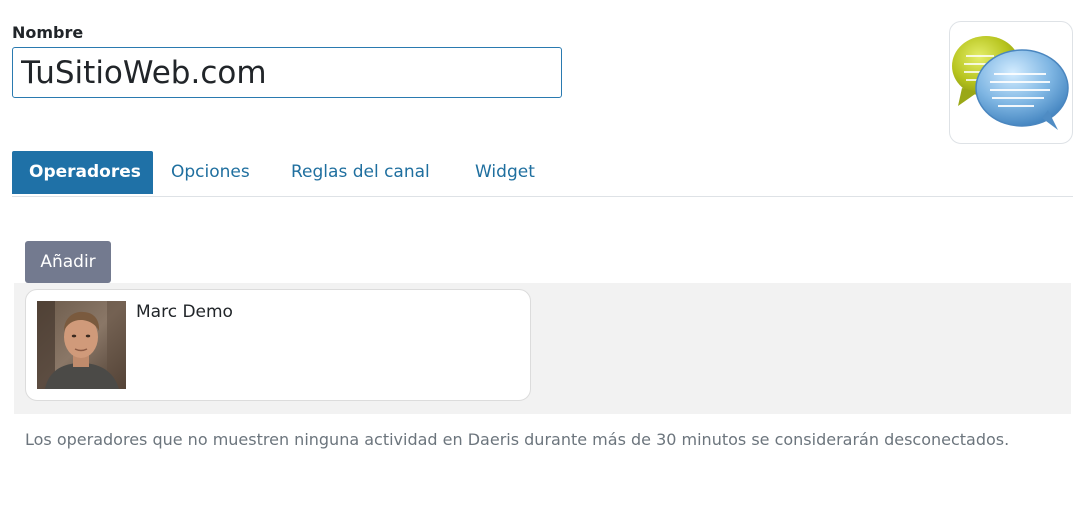 Image resolution: width=1083 pixels, height=531 pixels. I want to click on operator-card: Marc Demo, so click(278, 345).